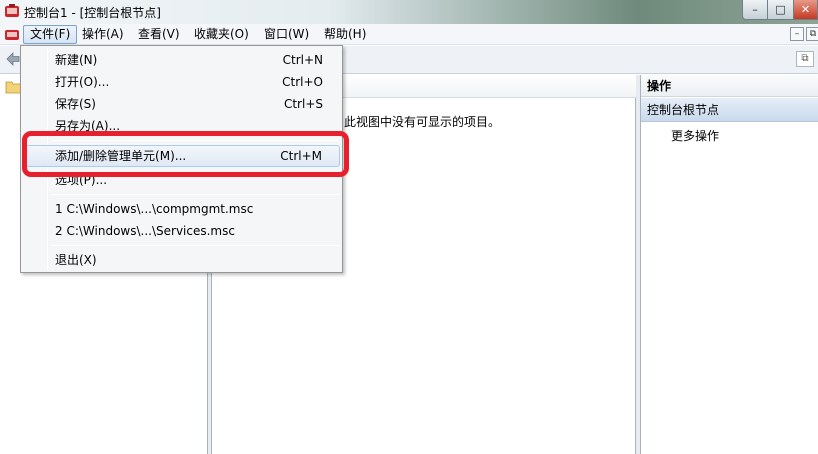 This screenshot has width=818, height=454. Describe the element at coordinates (185, 154) in the screenshot. I see `highlight-annotation-box` at that location.